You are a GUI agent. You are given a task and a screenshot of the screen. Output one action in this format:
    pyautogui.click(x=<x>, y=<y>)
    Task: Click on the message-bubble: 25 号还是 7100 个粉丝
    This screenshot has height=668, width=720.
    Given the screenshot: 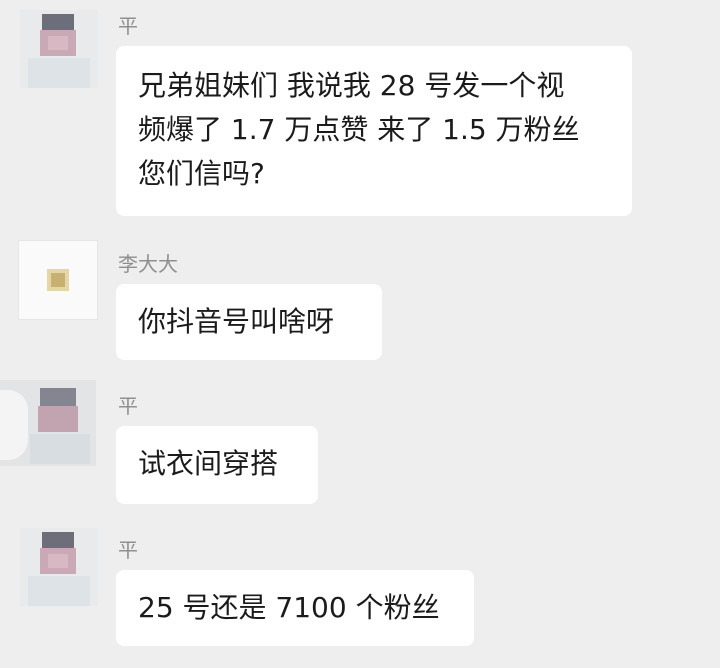 What is the action you would take?
    pyautogui.click(x=295, y=608)
    